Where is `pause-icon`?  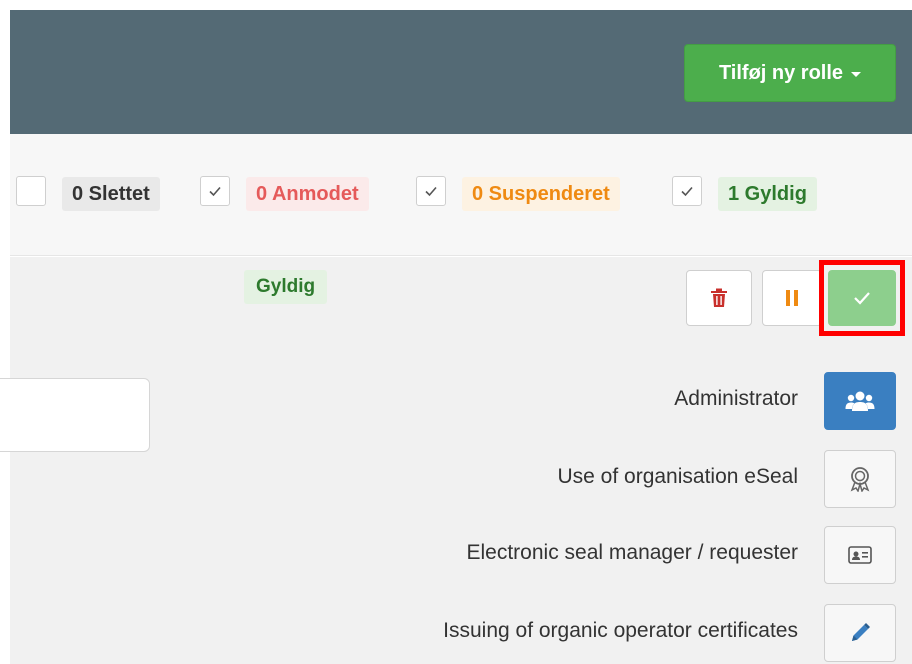 pause-icon is located at coordinates (792, 298).